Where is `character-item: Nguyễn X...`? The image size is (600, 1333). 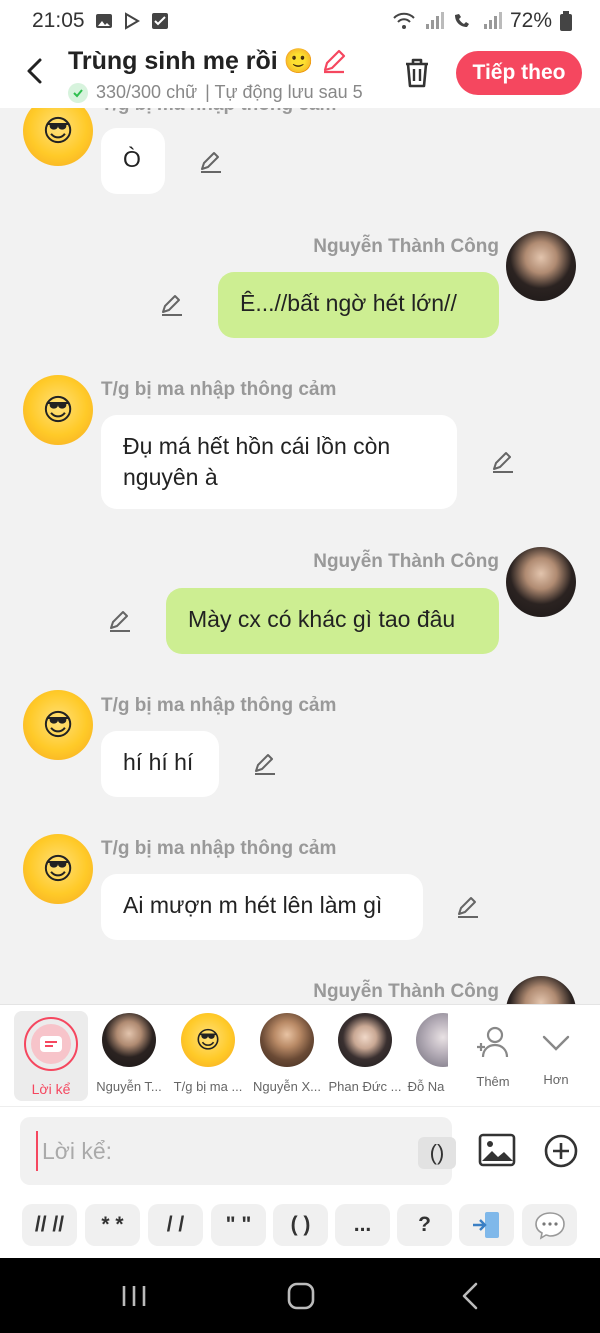 character-item: Nguyễn X... is located at coordinates (287, 1053).